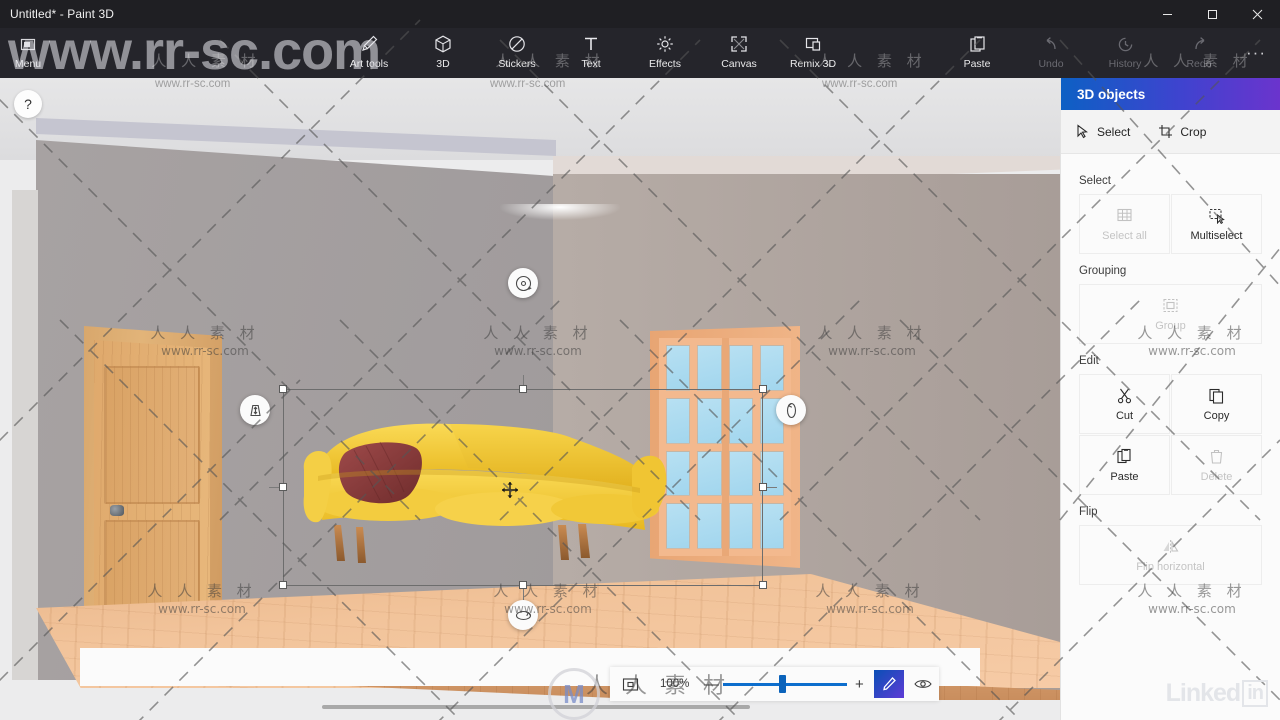 The height and width of the screenshot is (720, 1280). Describe the element at coordinates (28, 53) in the screenshot. I see `menu-button: Menu` at that location.